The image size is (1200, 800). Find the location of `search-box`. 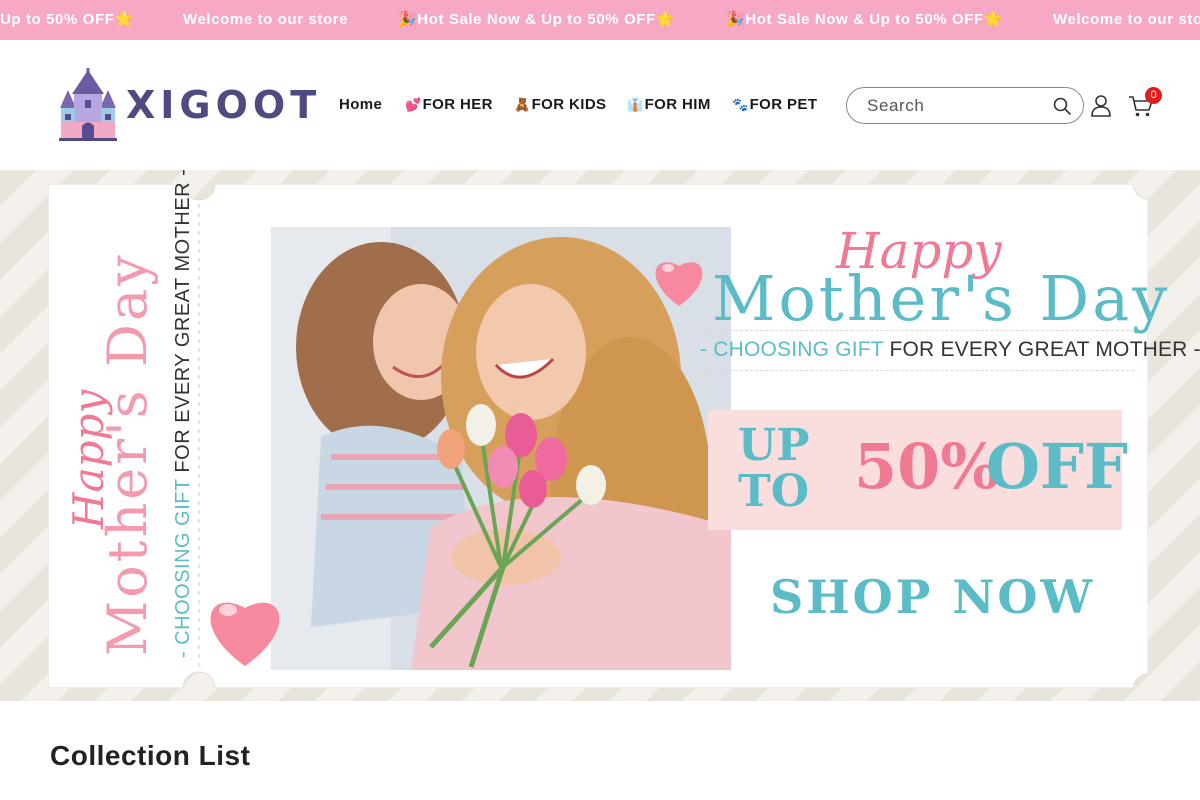

search-box is located at coordinates (965, 105).